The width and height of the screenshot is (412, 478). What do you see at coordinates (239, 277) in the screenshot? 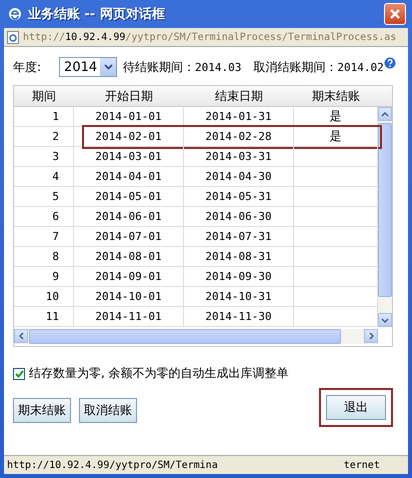
I see `table-cell: 2014-09-30` at bounding box center [239, 277].